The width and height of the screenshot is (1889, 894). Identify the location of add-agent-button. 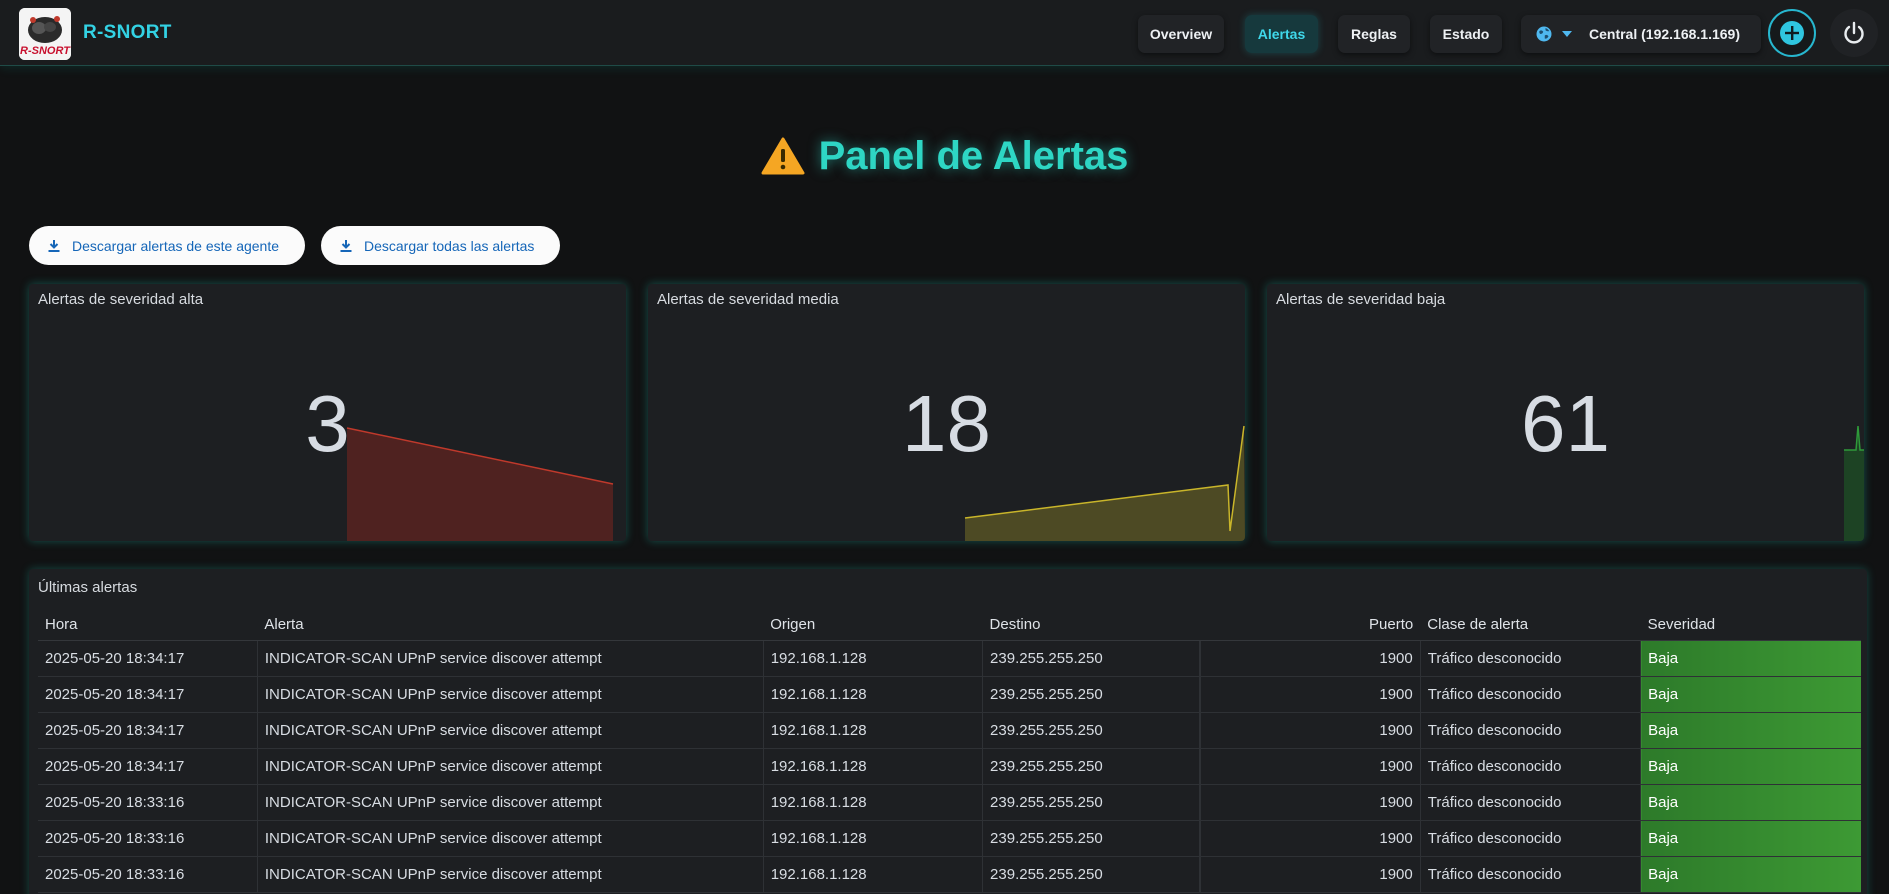
(1792, 33).